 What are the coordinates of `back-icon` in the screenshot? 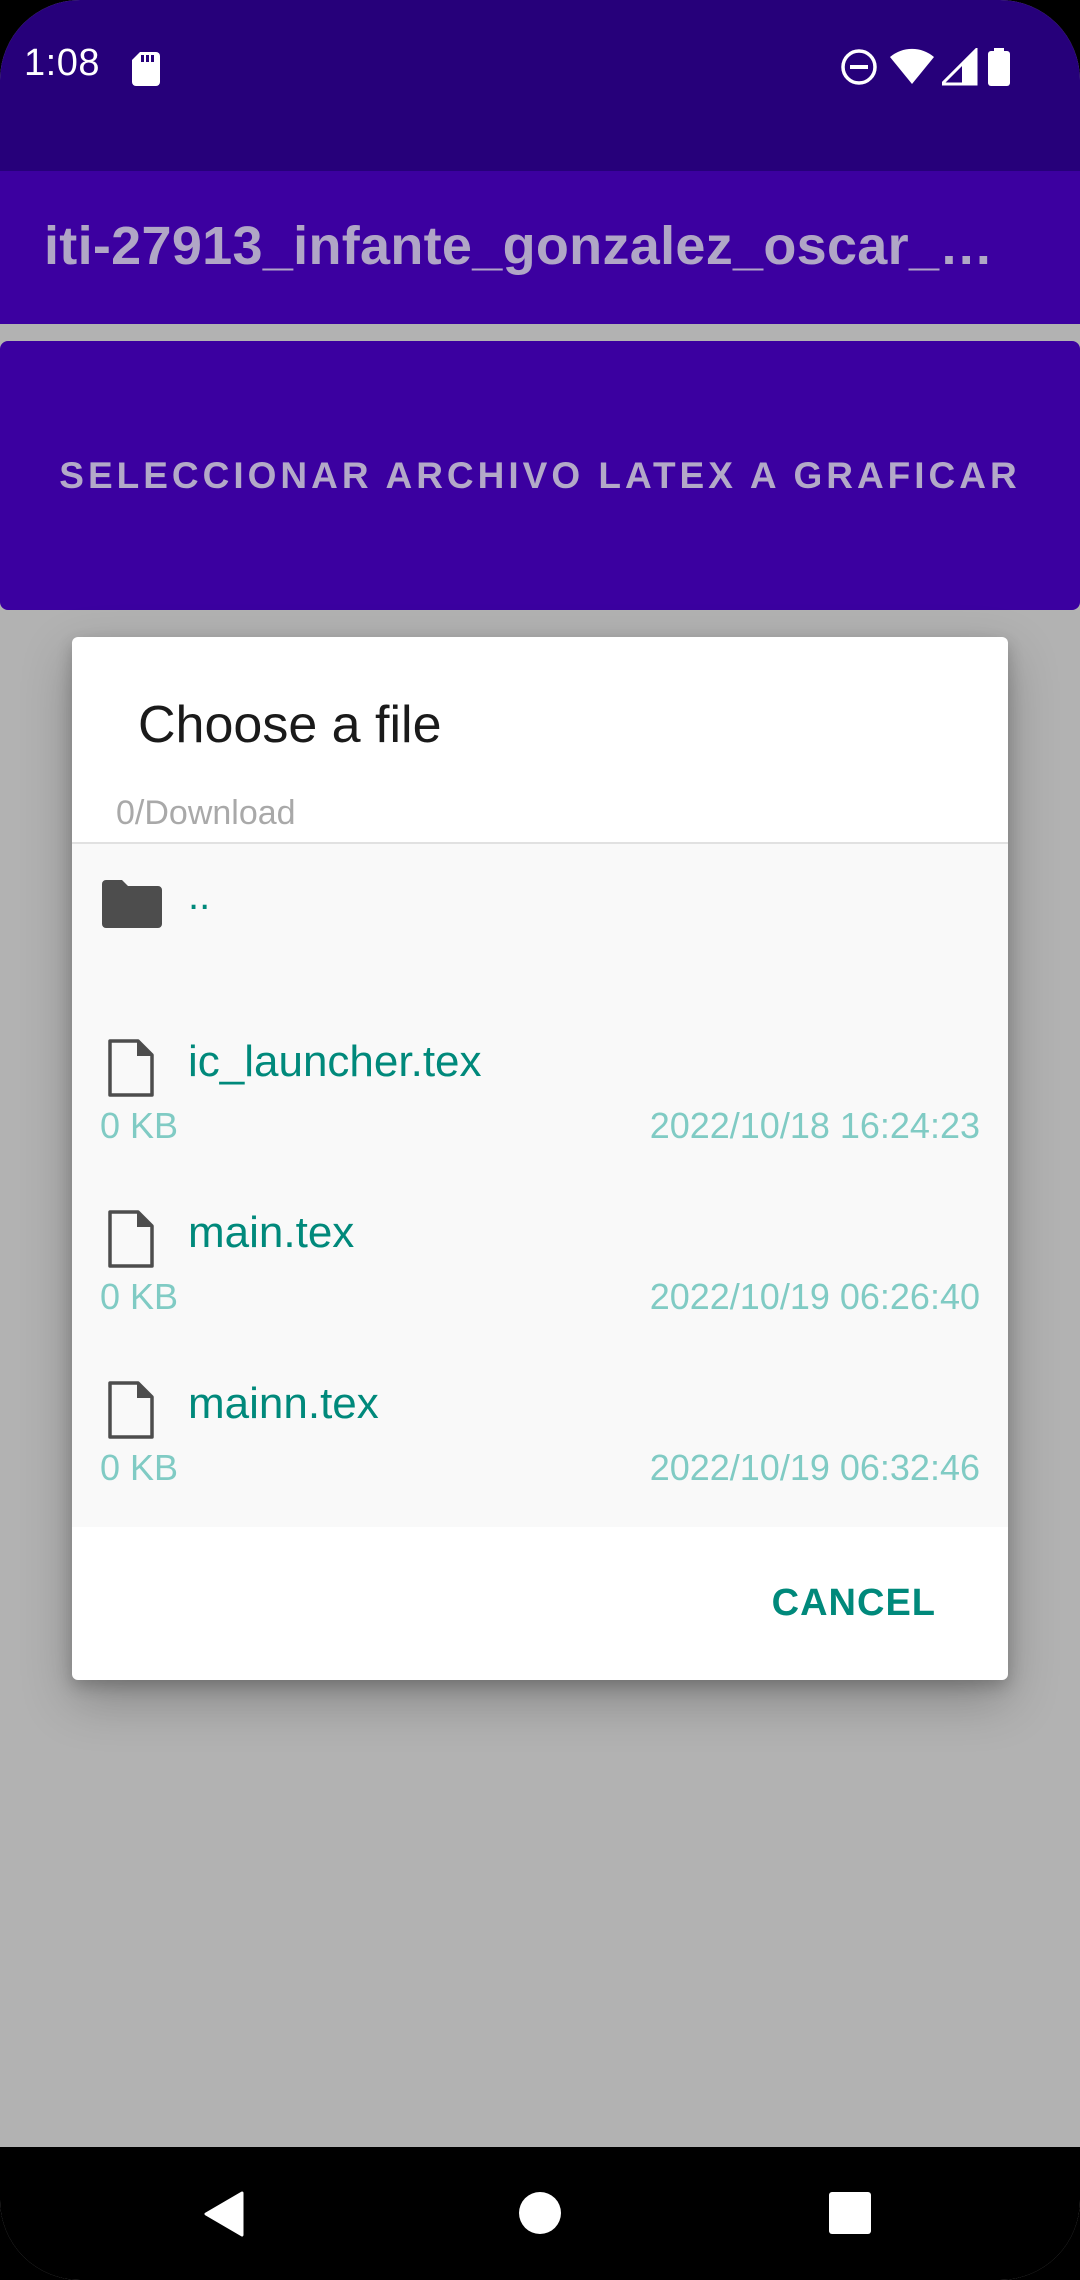 It's located at (224, 2214).